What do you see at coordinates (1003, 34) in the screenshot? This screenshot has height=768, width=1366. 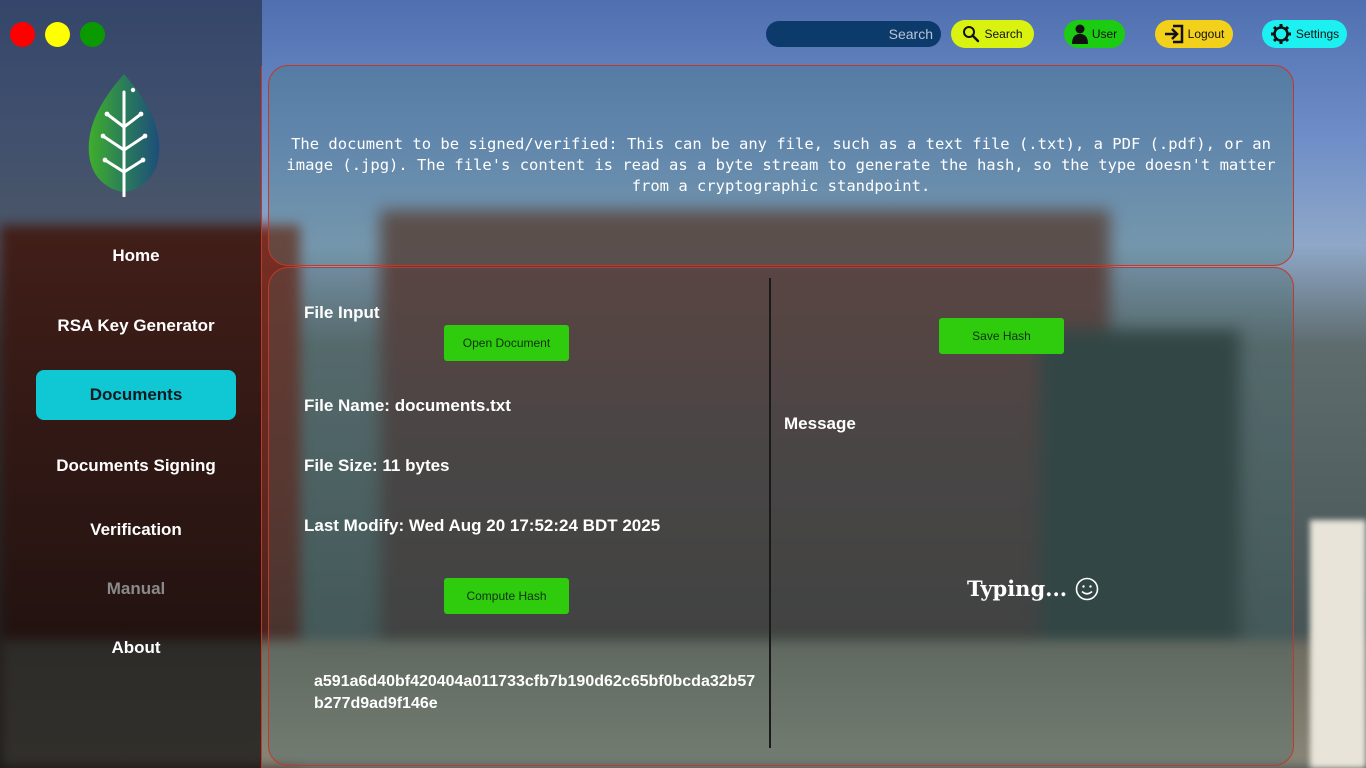 I see `search-button-label: Search` at bounding box center [1003, 34].